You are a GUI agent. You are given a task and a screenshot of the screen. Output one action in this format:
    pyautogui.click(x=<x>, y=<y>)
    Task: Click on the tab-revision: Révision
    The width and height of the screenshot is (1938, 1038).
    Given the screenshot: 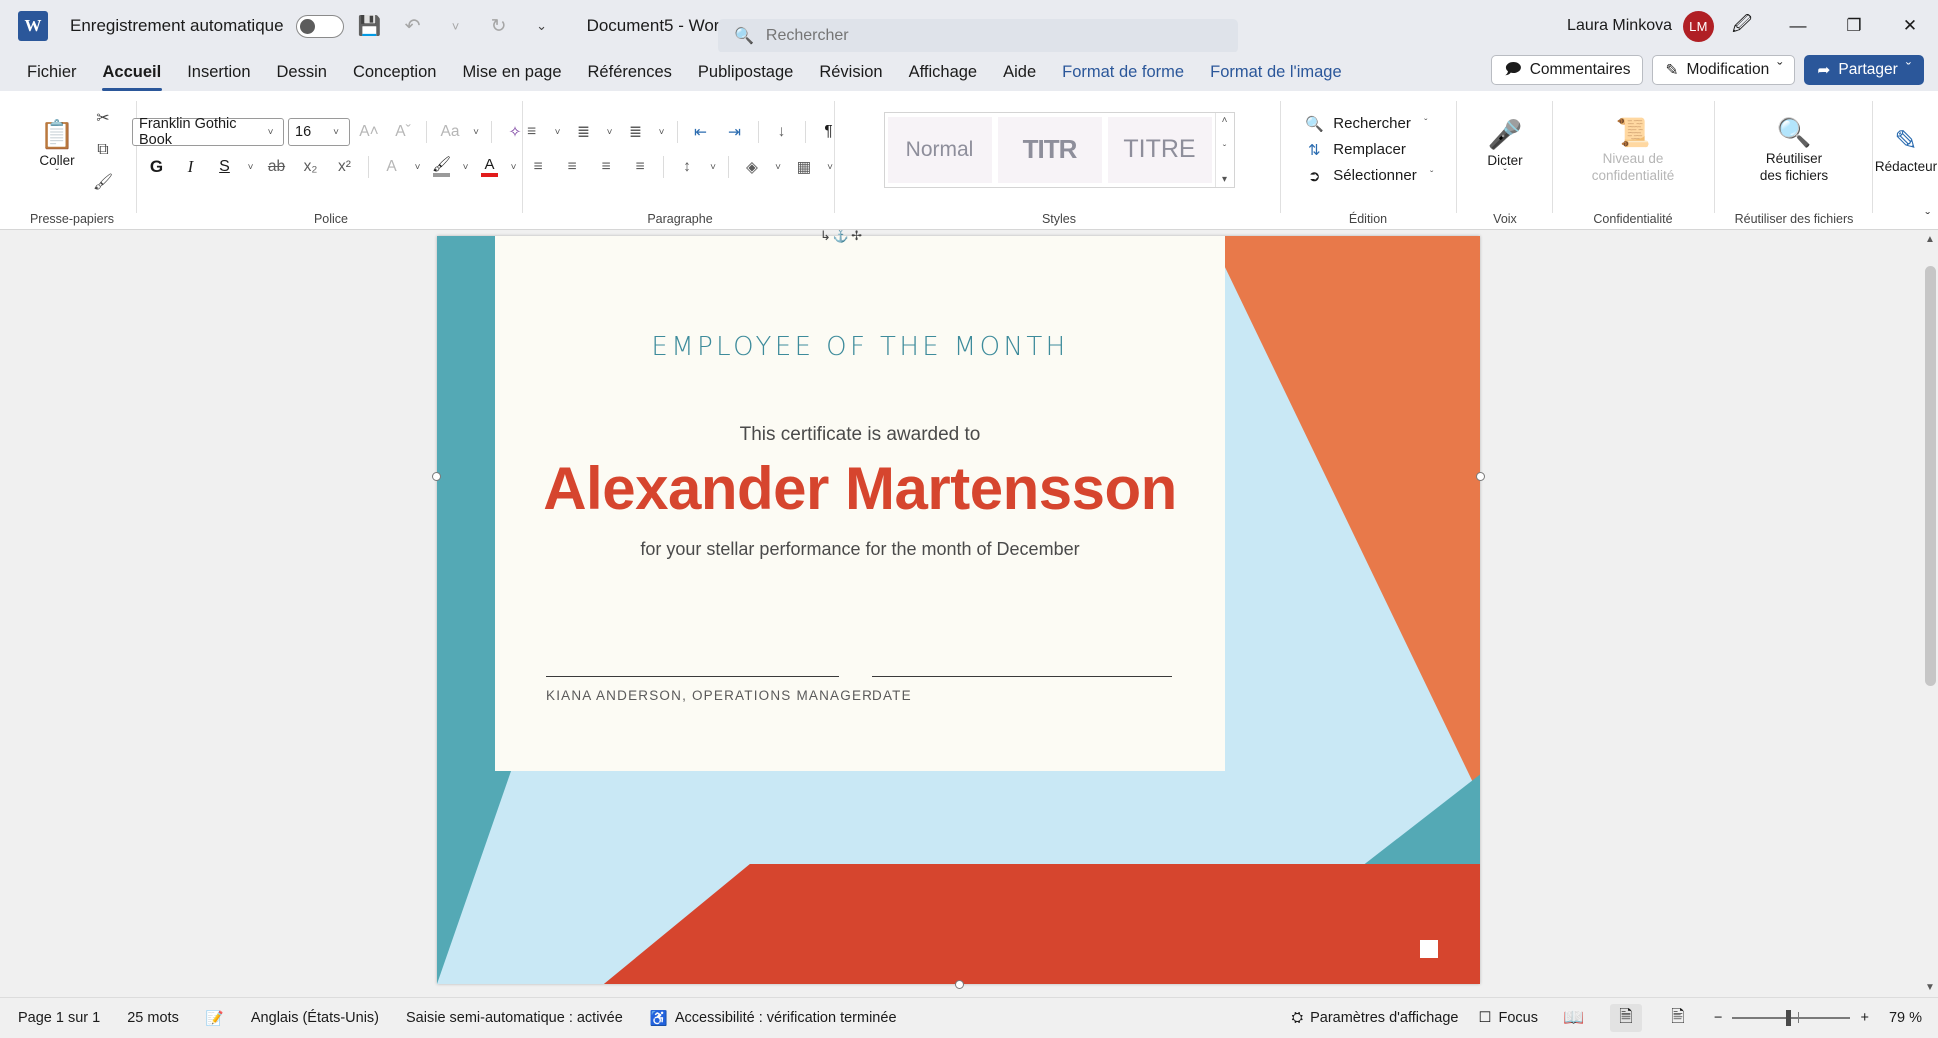 What is the action you would take?
    pyautogui.click(x=850, y=72)
    